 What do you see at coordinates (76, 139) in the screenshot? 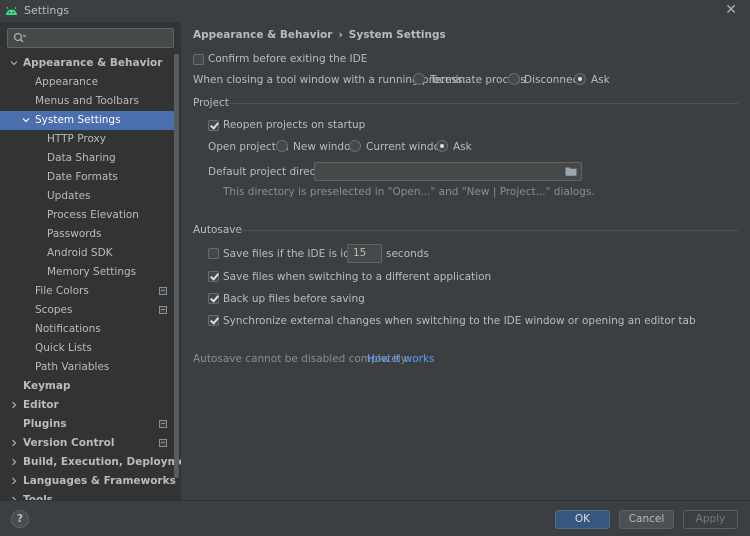
I see `sidebar-item-label: HTTP Proxy` at bounding box center [76, 139].